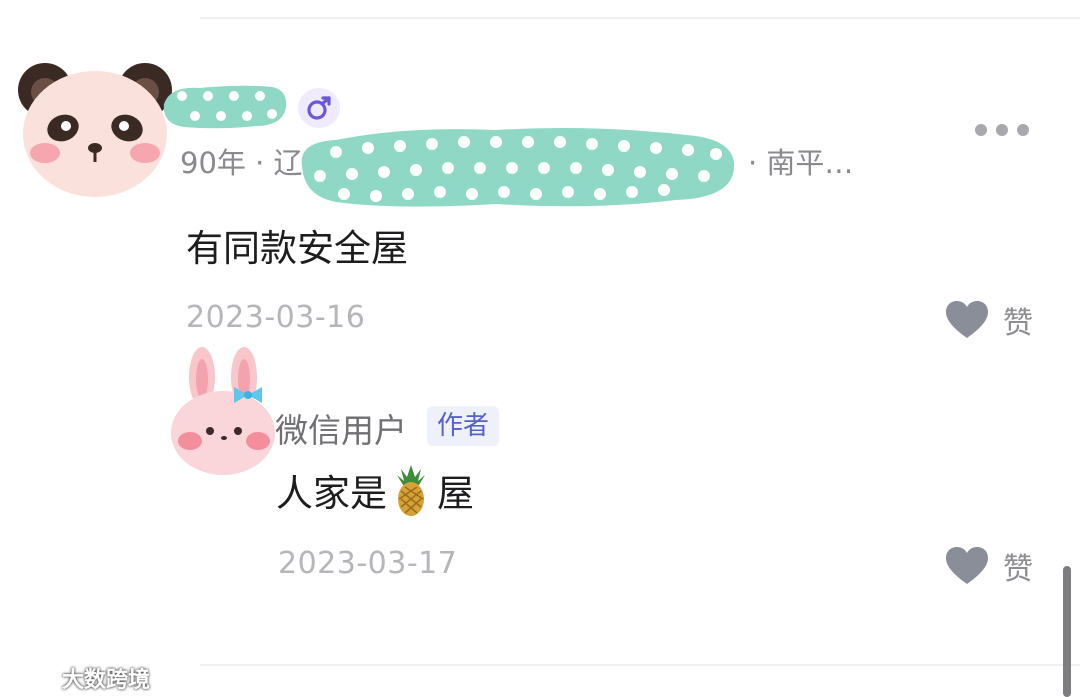 This screenshot has width=1080, height=697. I want to click on reply-username: 微信用户, so click(341, 428).